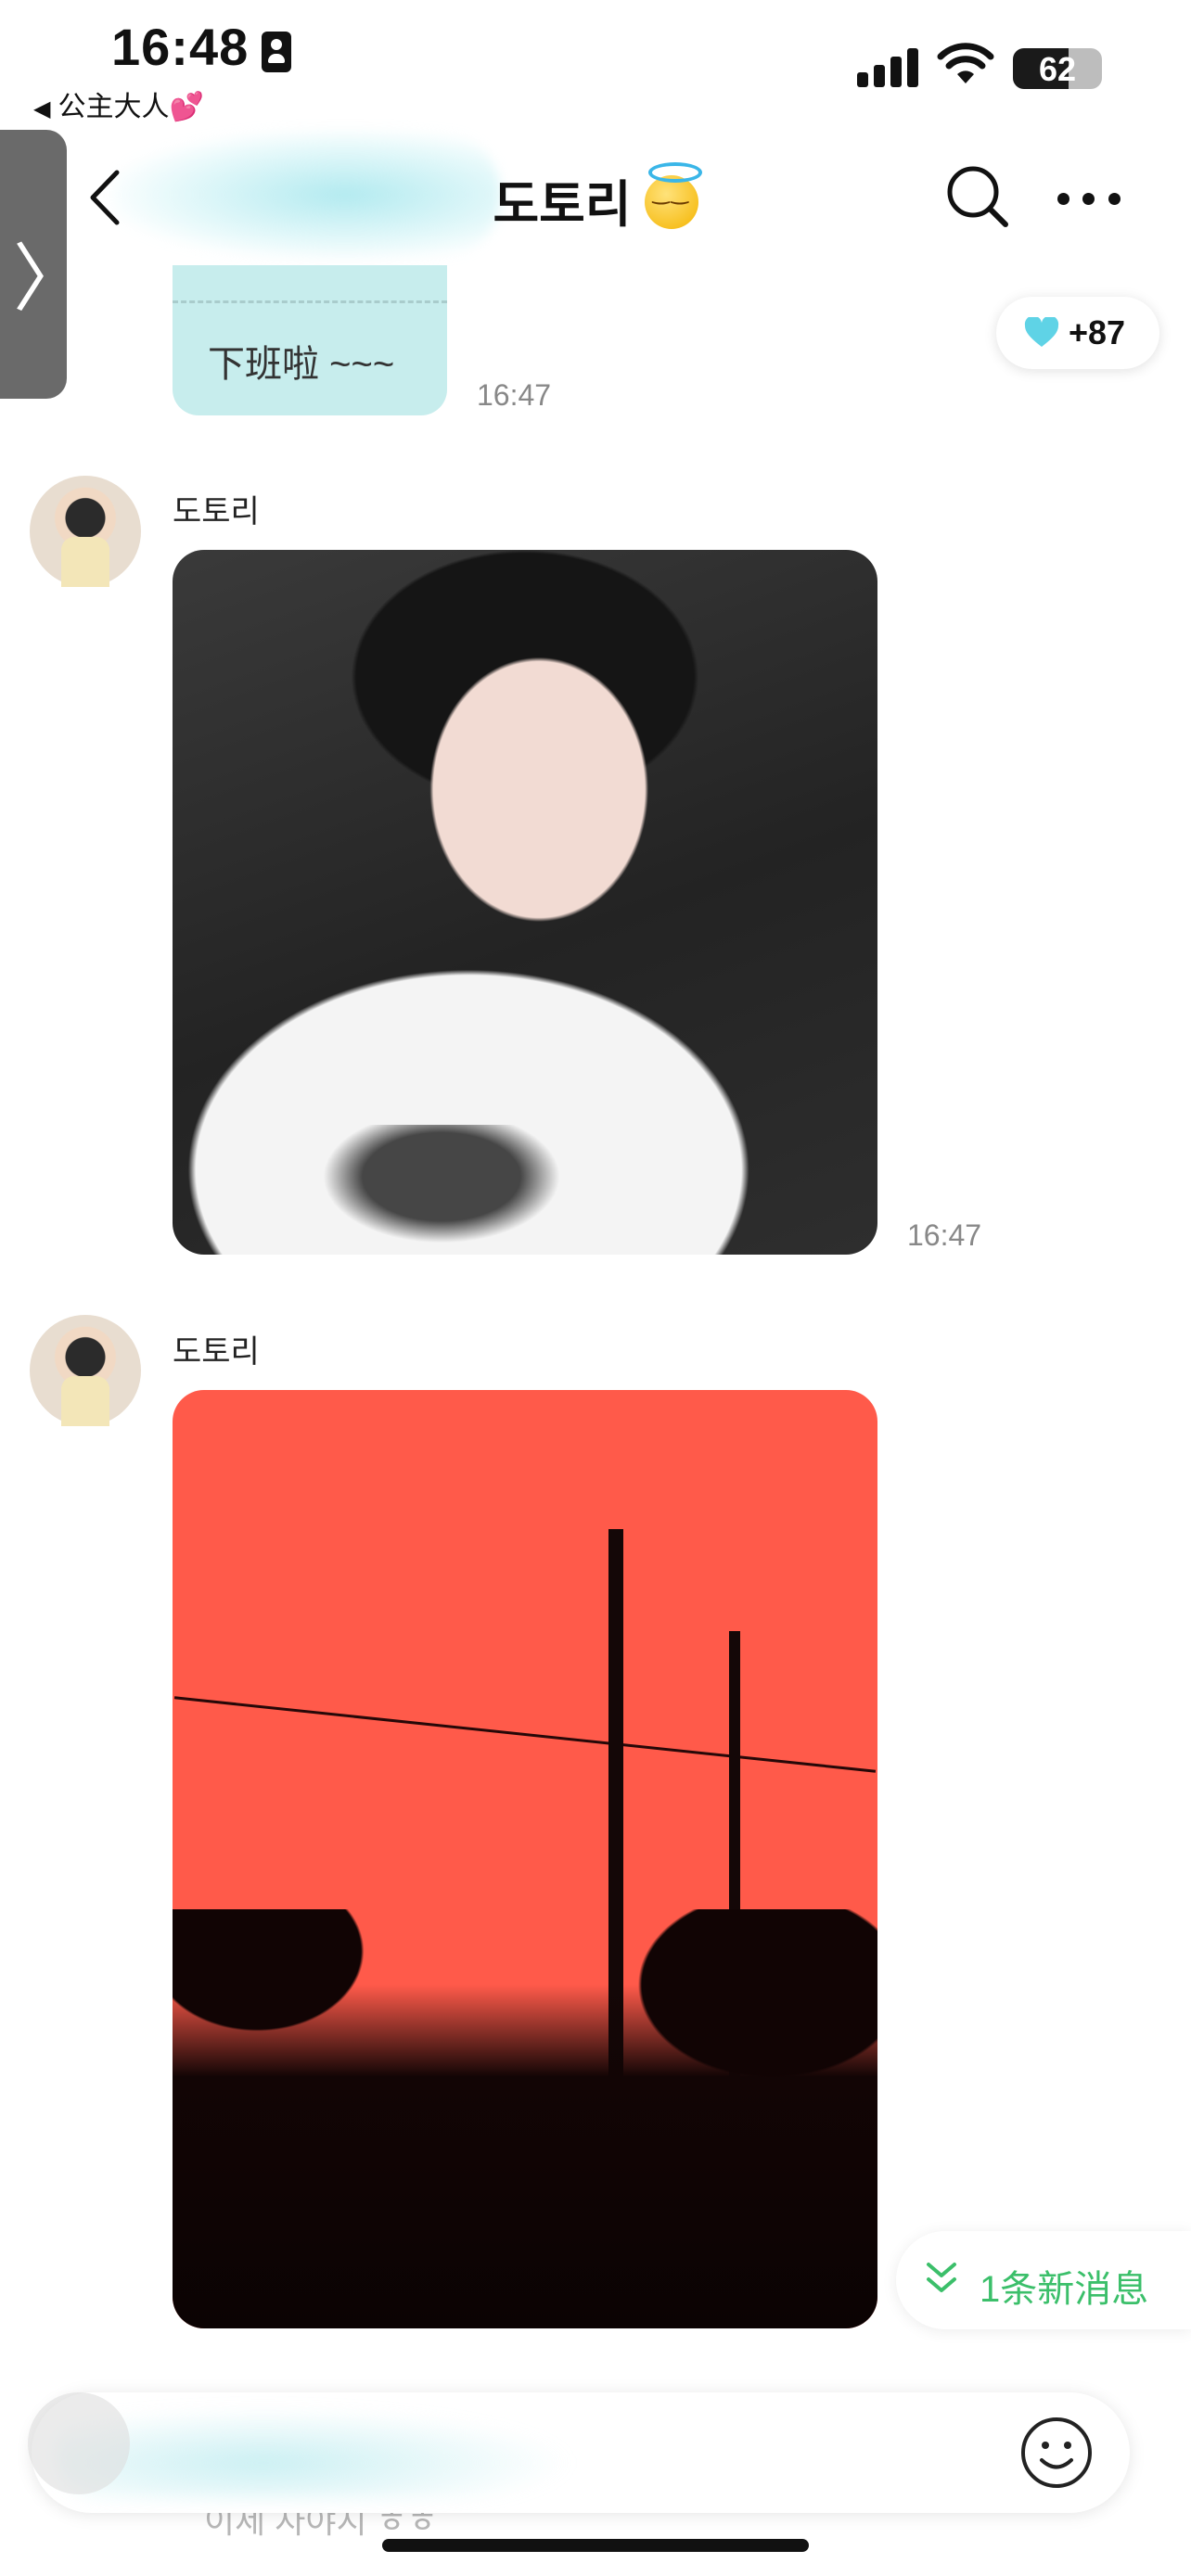  I want to click on halo-smile-emoji-icon, so click(673, 196).